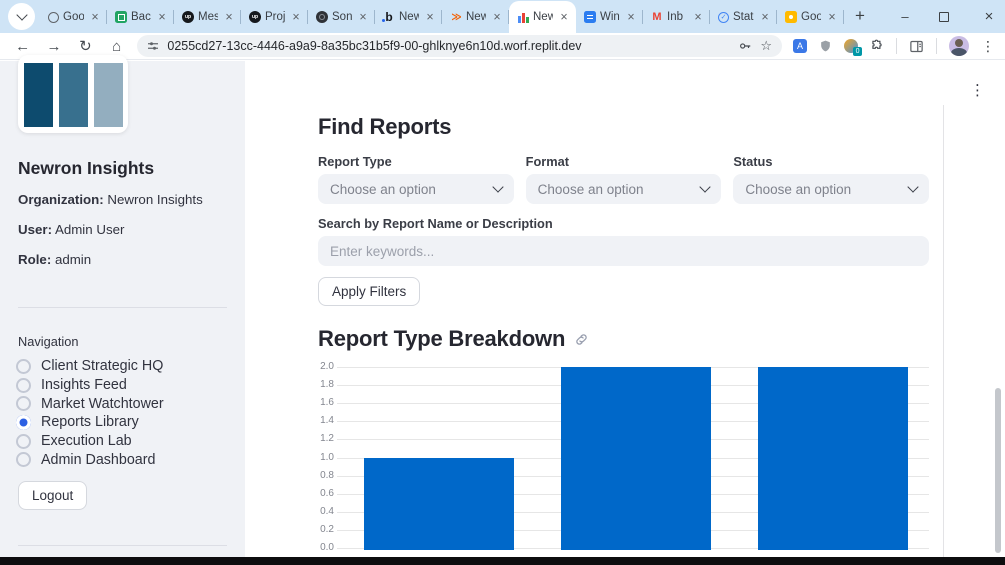 This screenshot has height=565, width=1005. Describe the element at coordinates (153, 46) in the screenshot. I see `site-settings-icon` at that location.